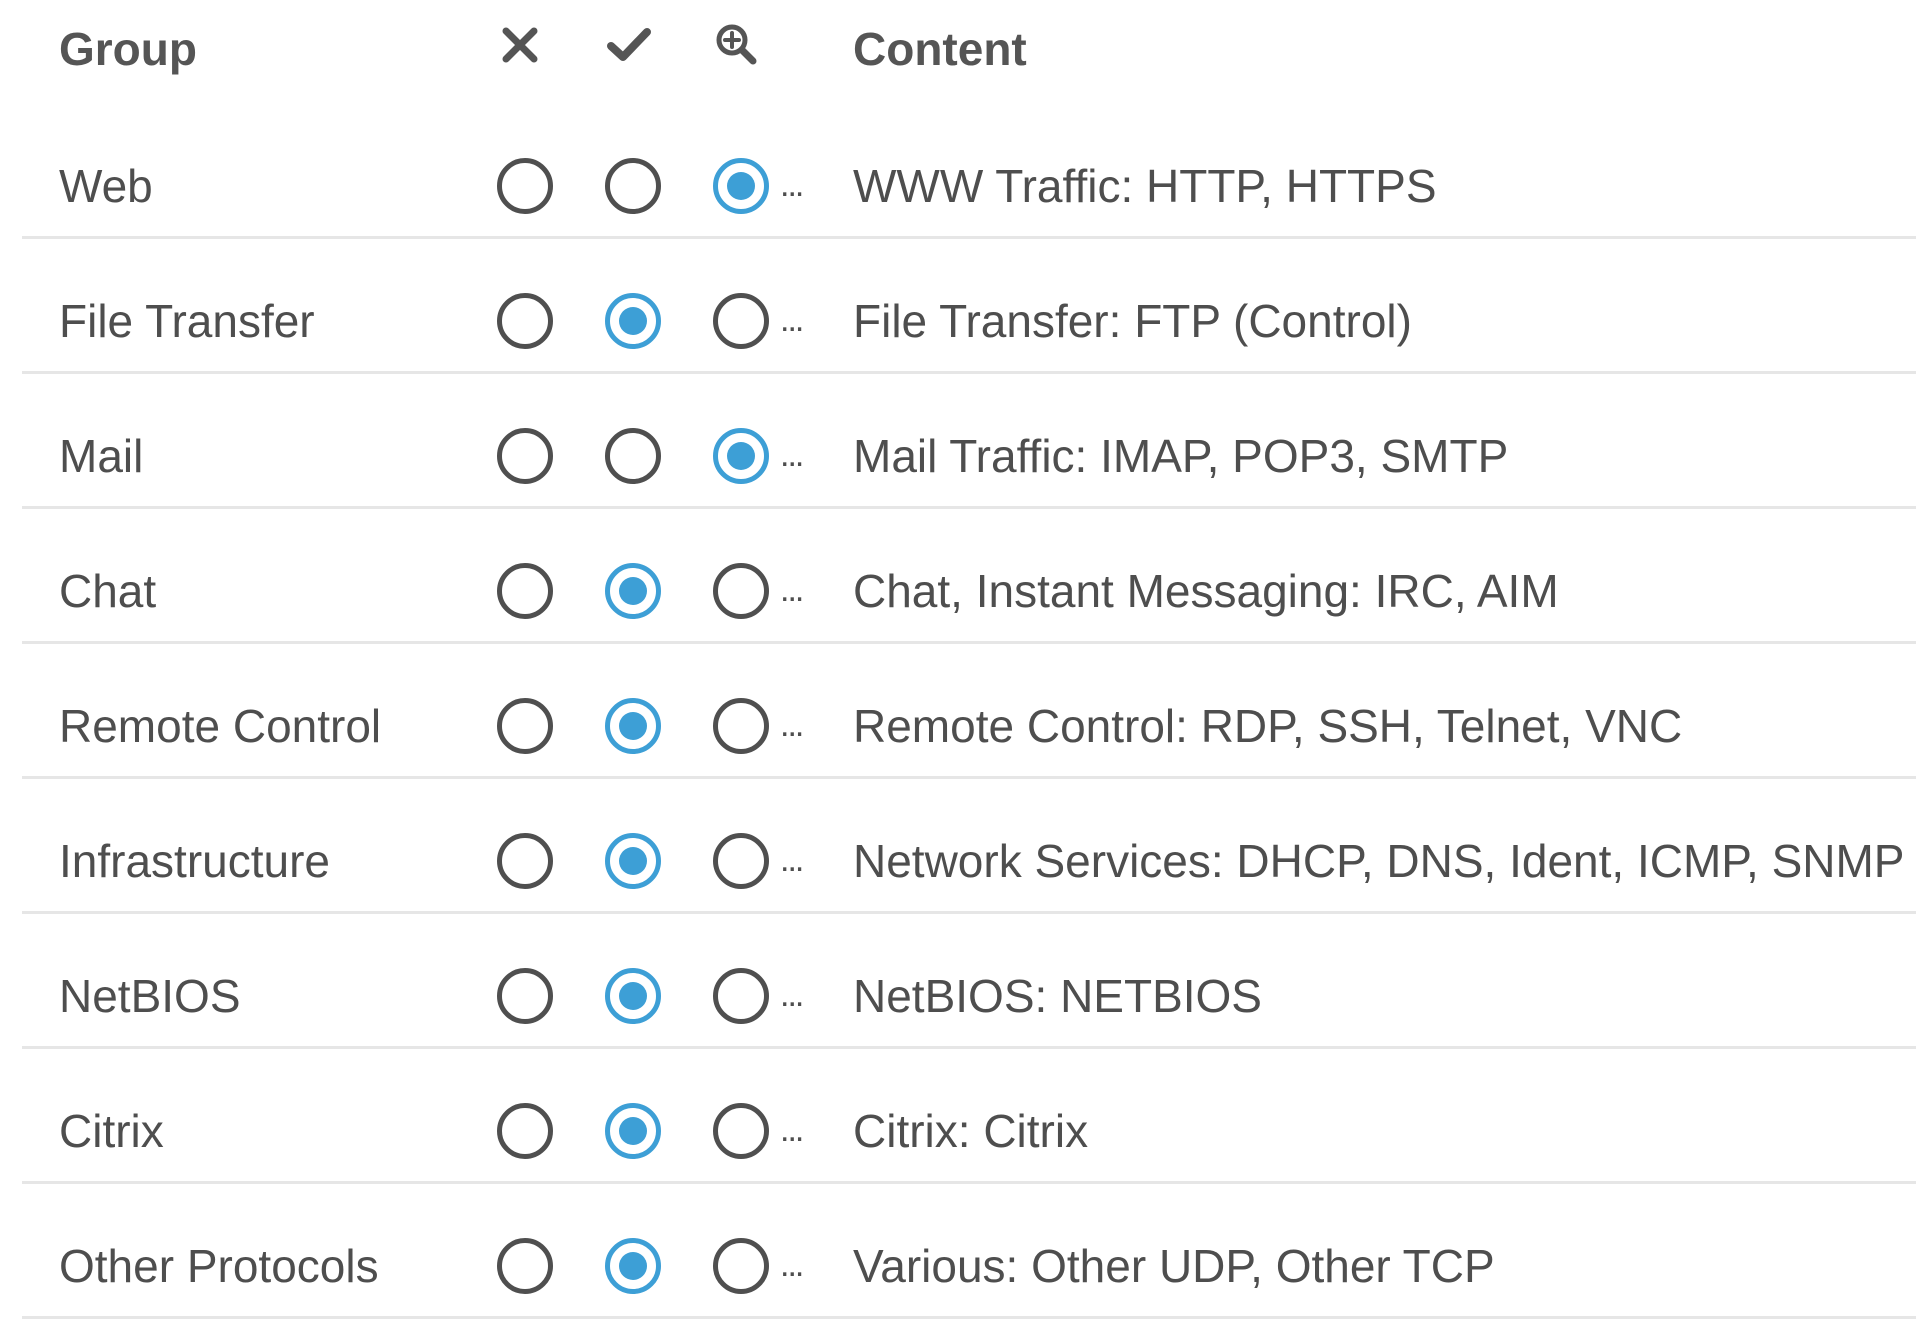  What do you see at coordinates (108, 591) in the screenshot?
I see `group-name: Chat` at bounding box center [108, 591].